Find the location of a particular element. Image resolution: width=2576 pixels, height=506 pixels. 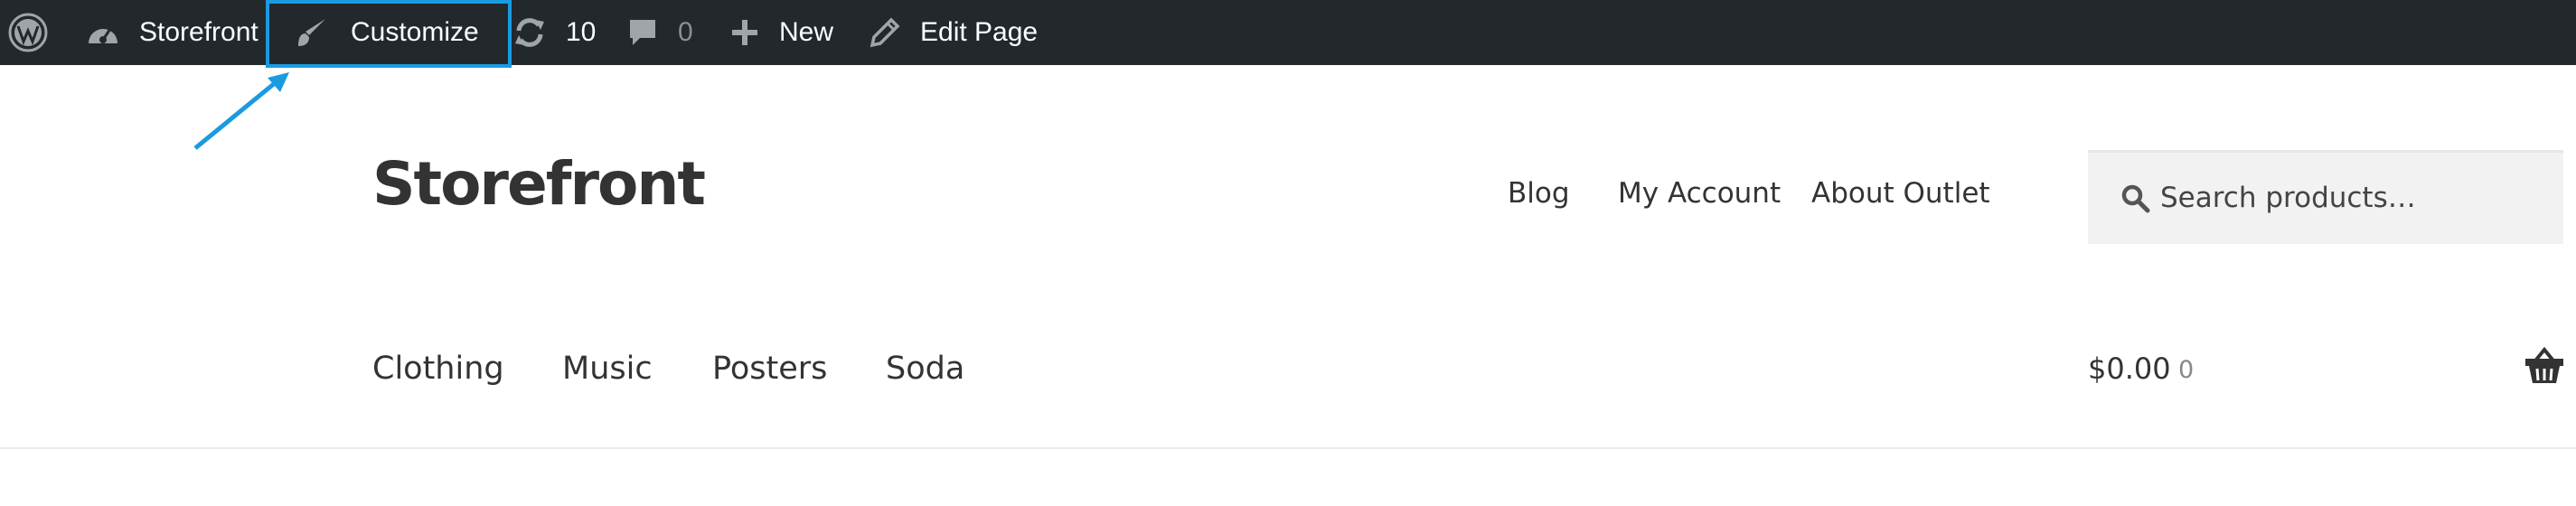

annotation-arrow is located at coordinates (241, 111).